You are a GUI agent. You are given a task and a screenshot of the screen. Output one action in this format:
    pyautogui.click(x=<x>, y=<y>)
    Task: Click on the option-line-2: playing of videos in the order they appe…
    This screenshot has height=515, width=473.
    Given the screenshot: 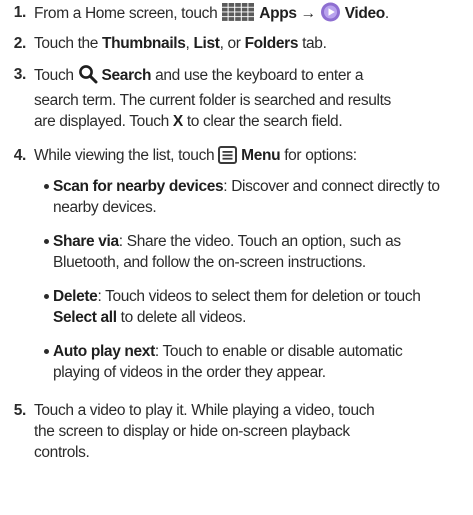 What is the action you would take?
    pyautogui.click(x=189, y=372)
    